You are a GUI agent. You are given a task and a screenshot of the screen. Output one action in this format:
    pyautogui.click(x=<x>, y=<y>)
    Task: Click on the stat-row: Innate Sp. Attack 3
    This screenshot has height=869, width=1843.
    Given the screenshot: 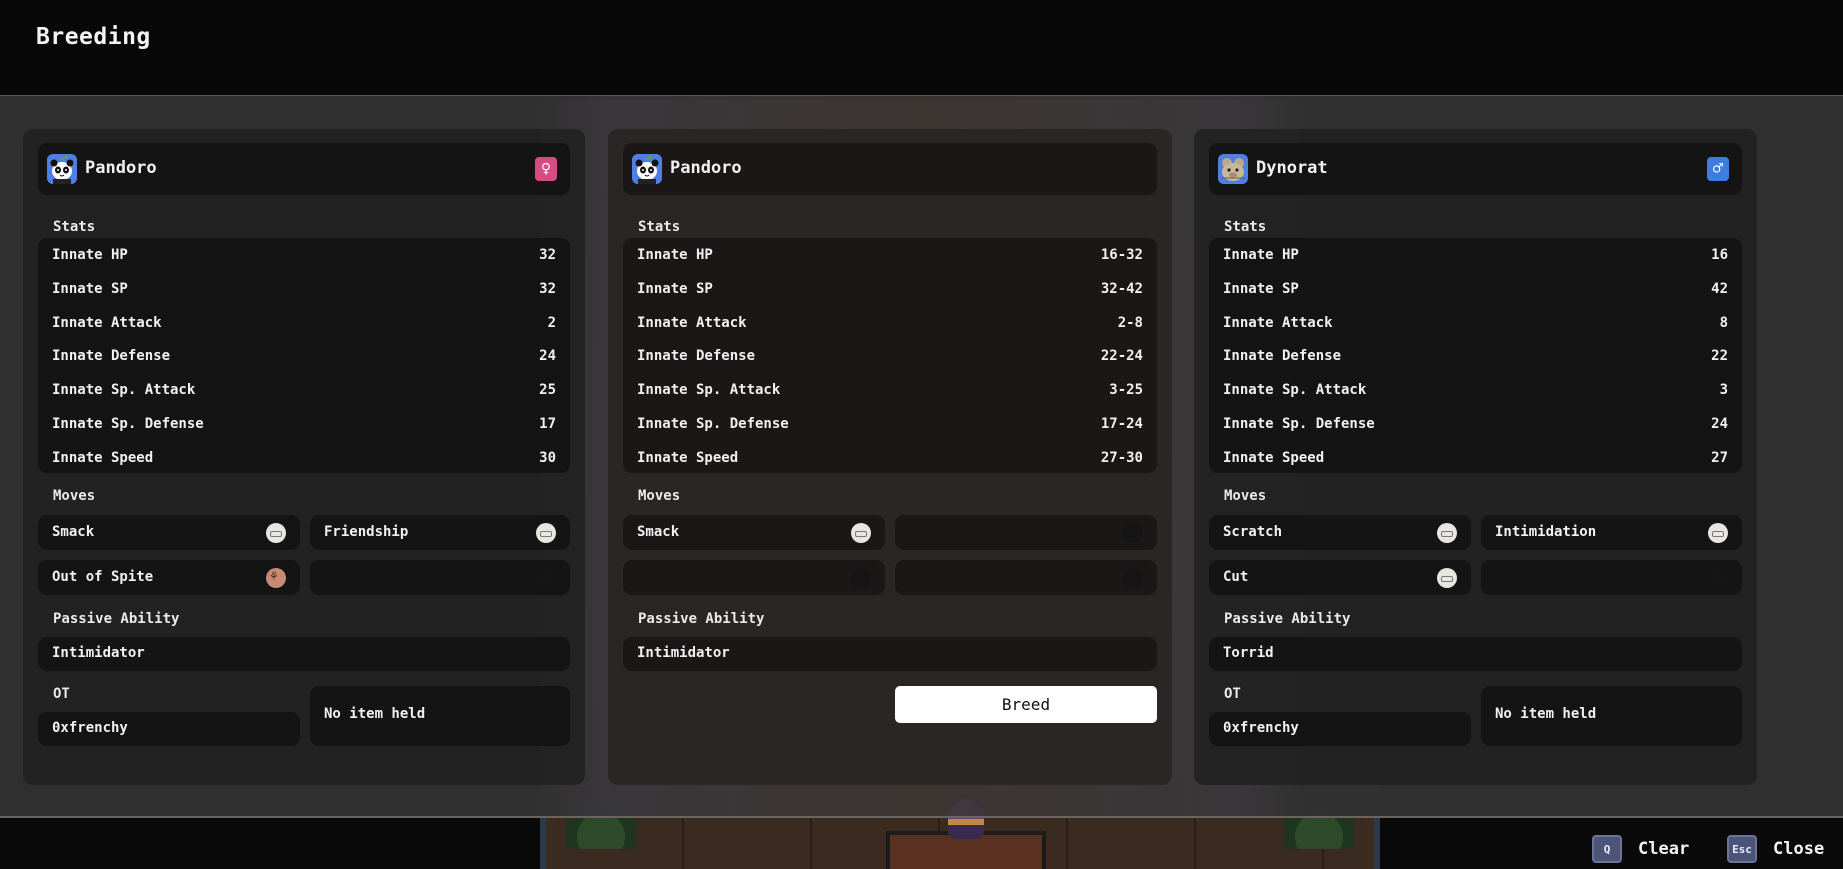 What is the action you would take?
    pyautogui.click(x=1475, y=390)
    